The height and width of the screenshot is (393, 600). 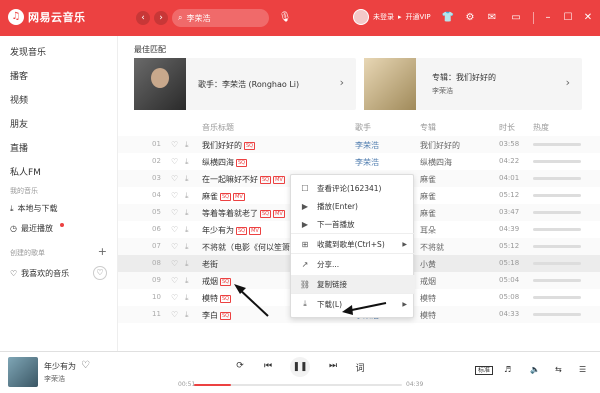 What do you see at coordinates (243, 179) in the screenshot?
I see `song-title: 在一起嘛好不好 SQ MV` at bounding box center [243, 179].